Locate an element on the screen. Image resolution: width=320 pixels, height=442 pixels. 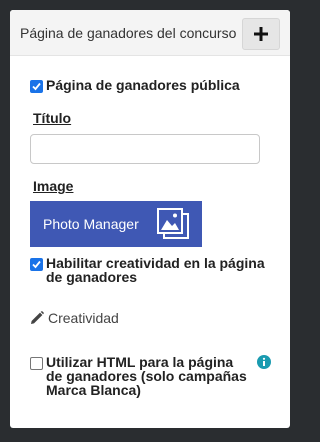
photo-gallery-icon is located at coordinates (173, 223).